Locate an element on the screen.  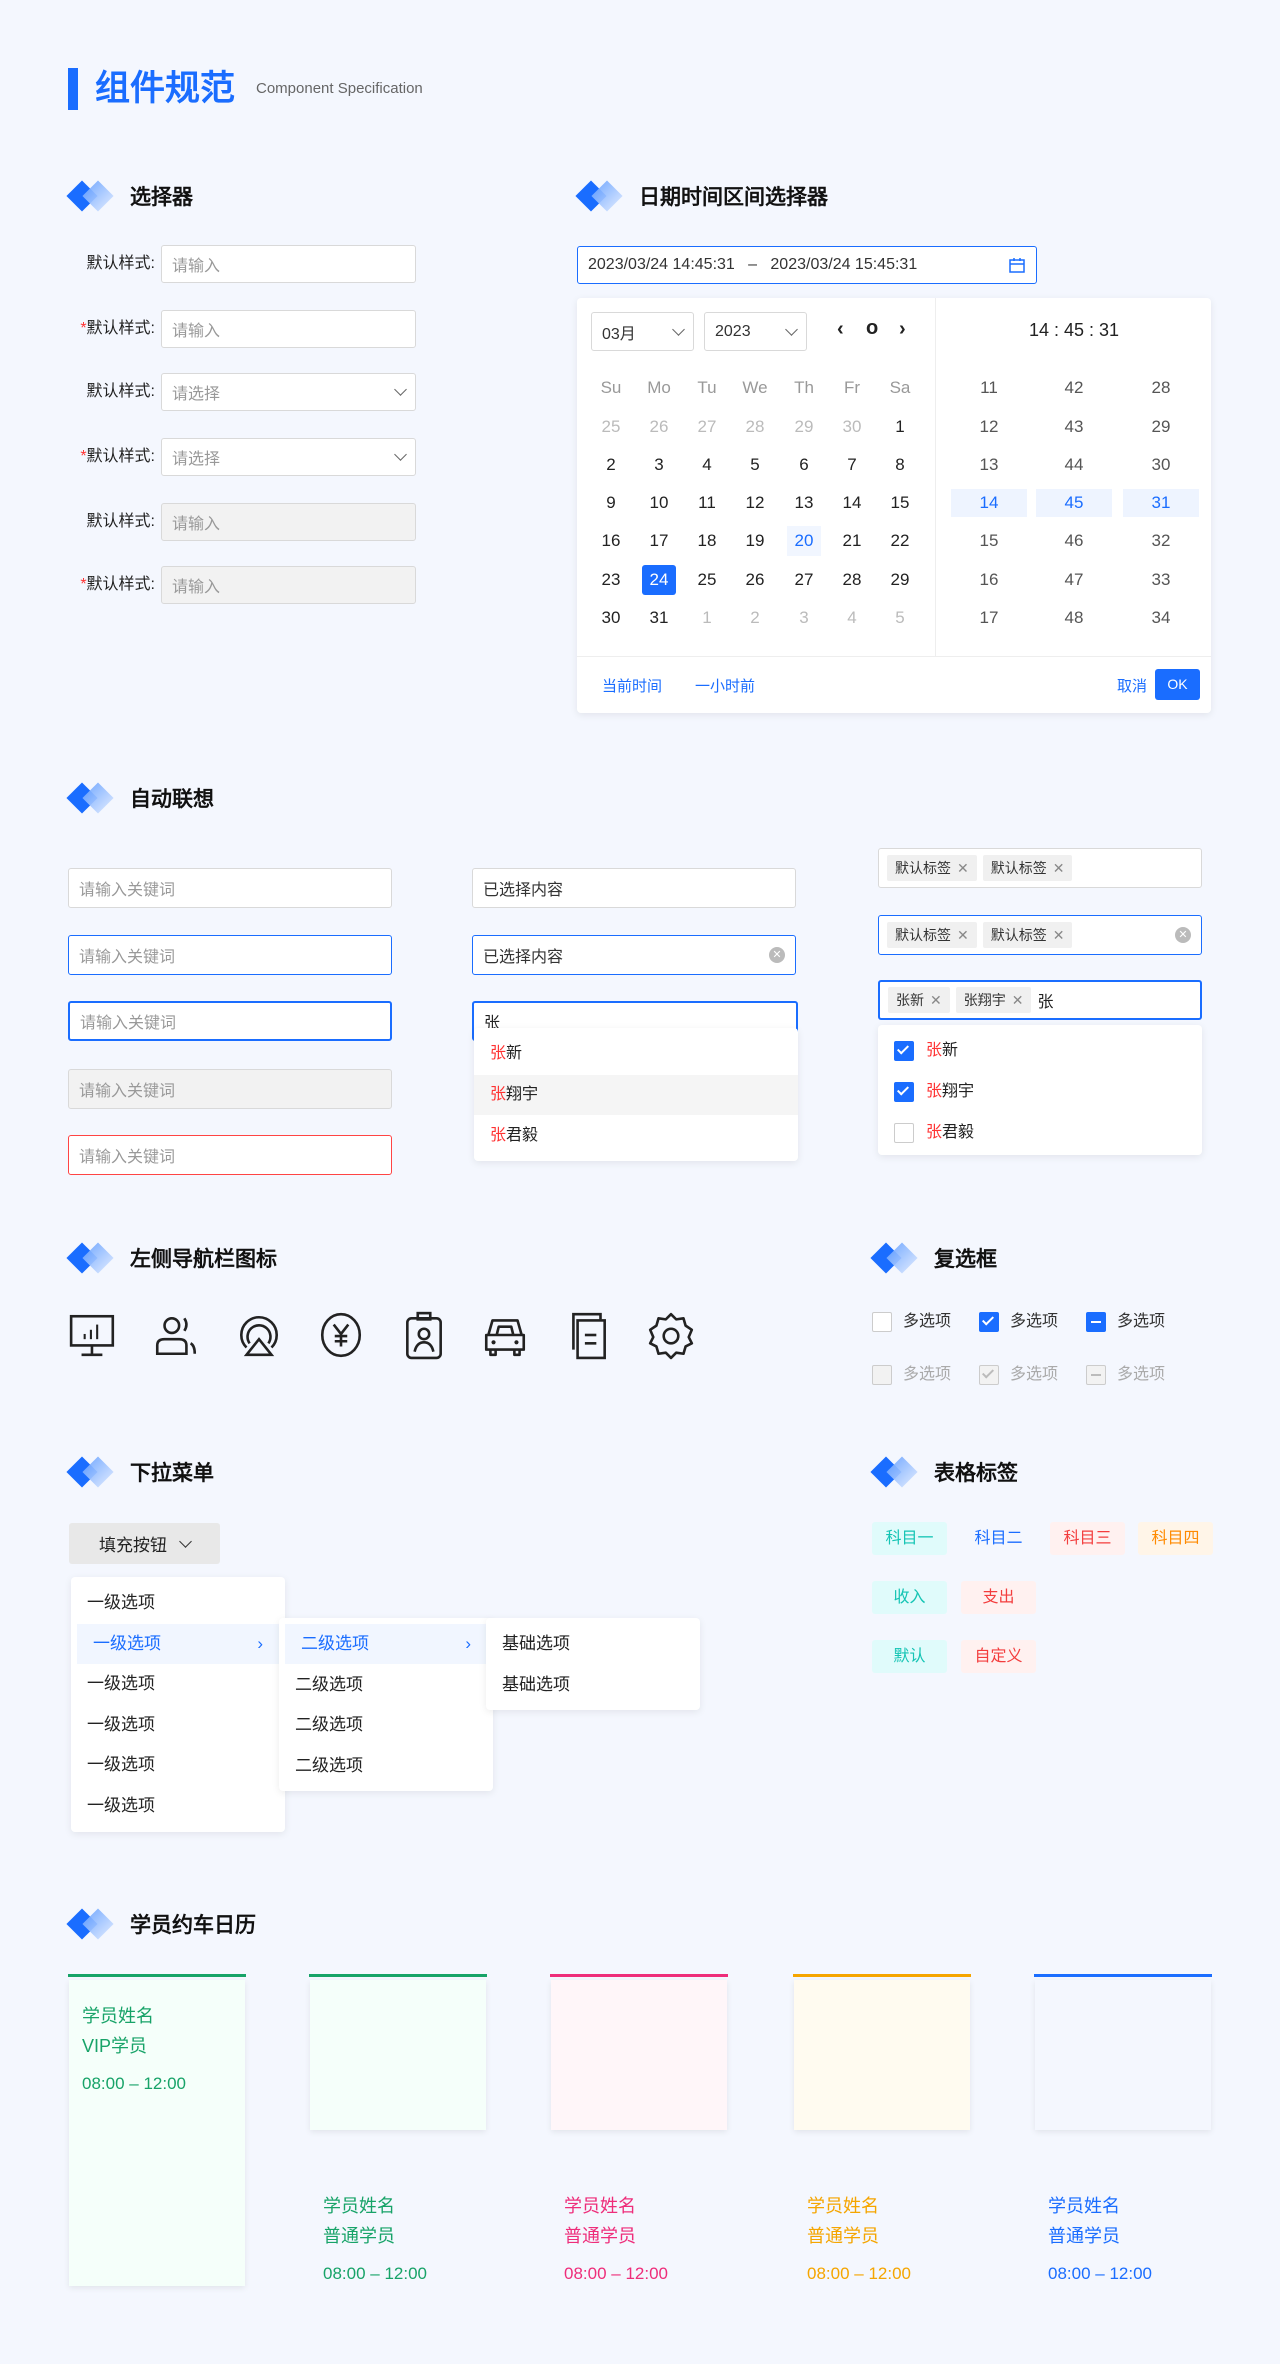
next-month-button: › is located at coordinates (902, 329).